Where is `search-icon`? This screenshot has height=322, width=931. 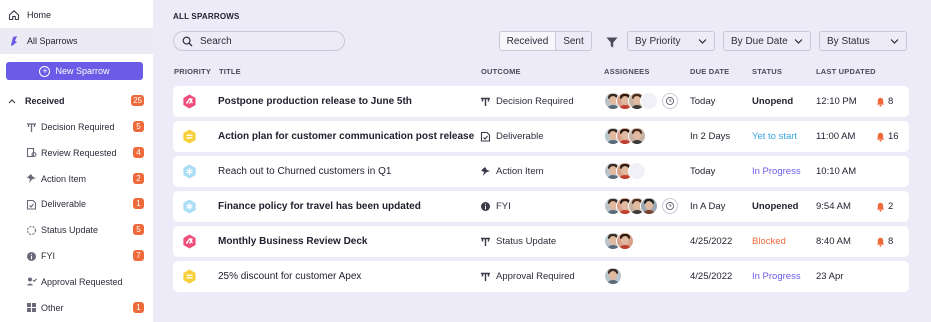
search-icon is located at coordinates (187, 41).